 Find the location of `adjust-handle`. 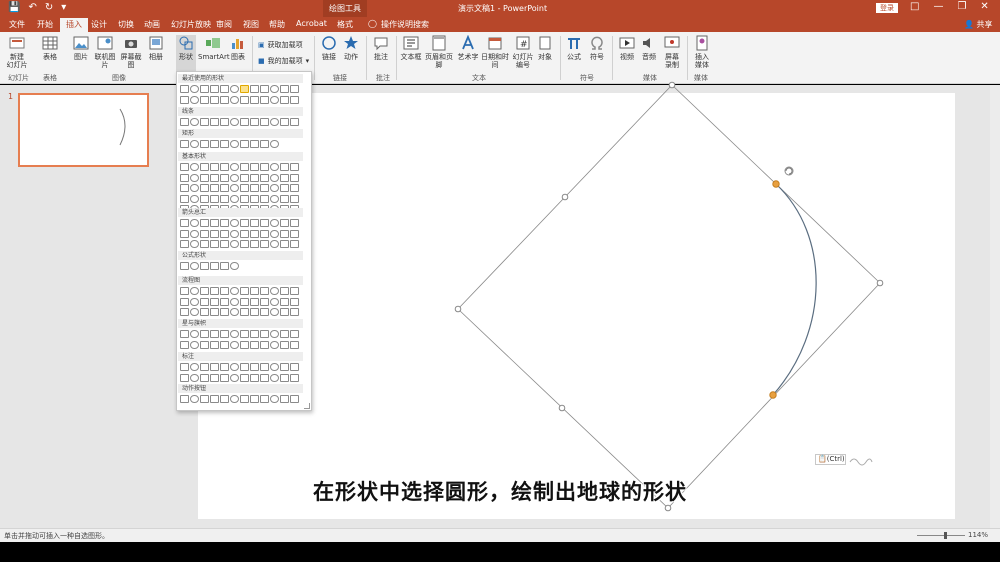

adjust-handle is located at coordinates (773, 395).